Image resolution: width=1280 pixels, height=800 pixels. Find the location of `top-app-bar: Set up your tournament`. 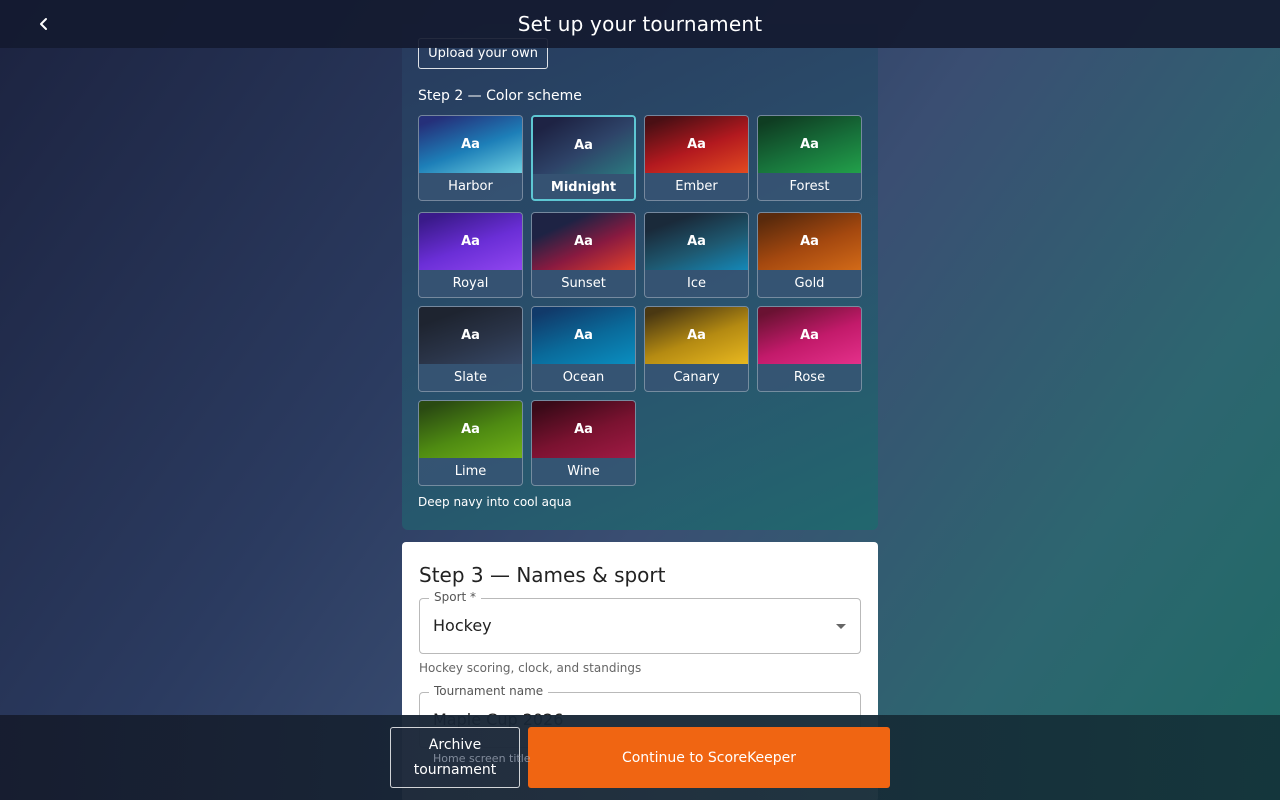

top-app-bar: Set up your tournament is located at coordinates (640, 24).